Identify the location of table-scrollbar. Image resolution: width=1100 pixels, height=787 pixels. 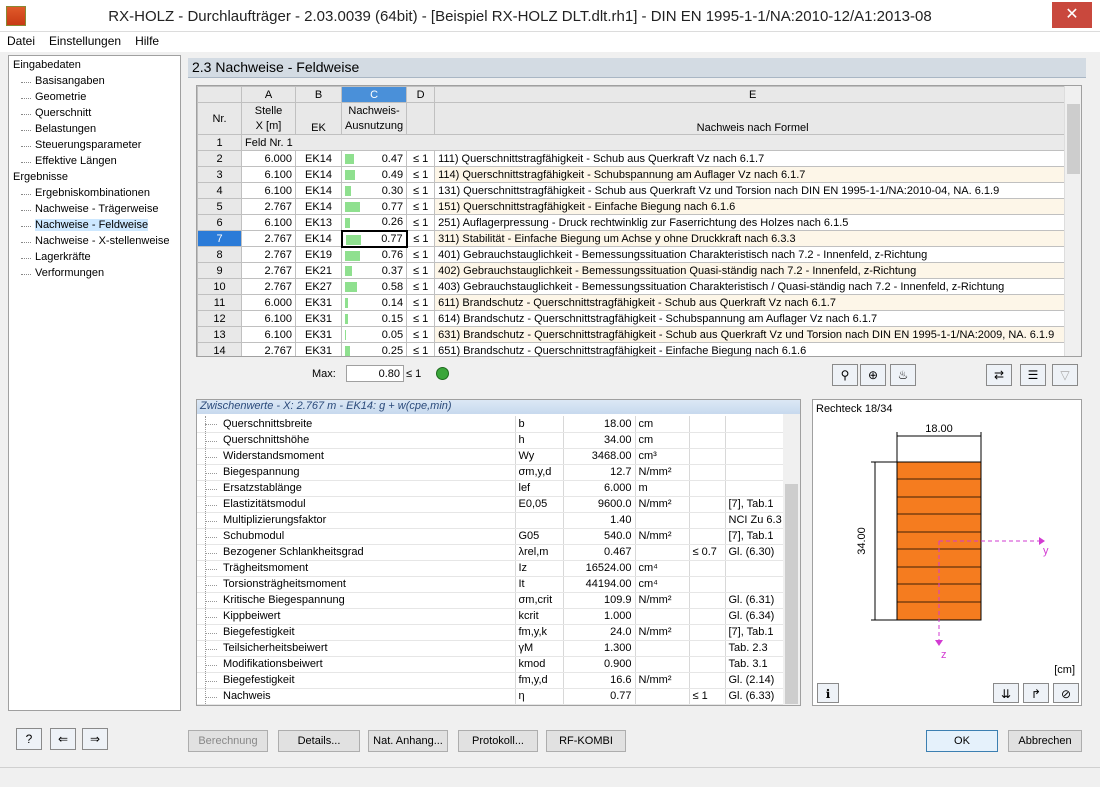
(1072, 221).